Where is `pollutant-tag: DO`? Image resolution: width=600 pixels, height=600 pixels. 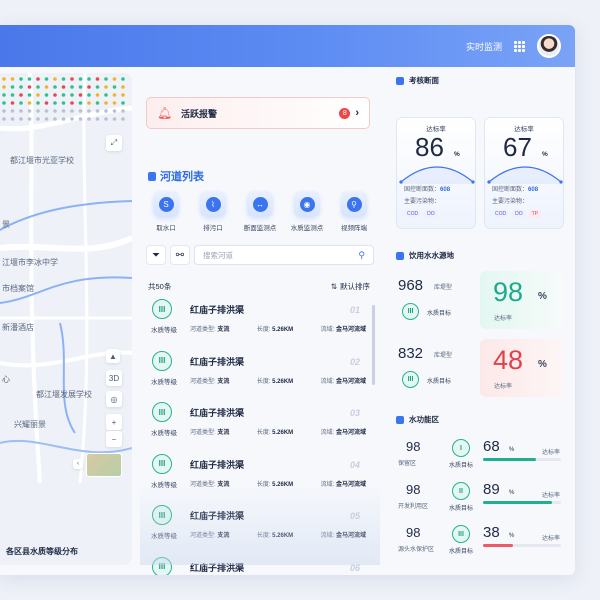 pollutant-tag: DO is located at coordinates (431, 214).